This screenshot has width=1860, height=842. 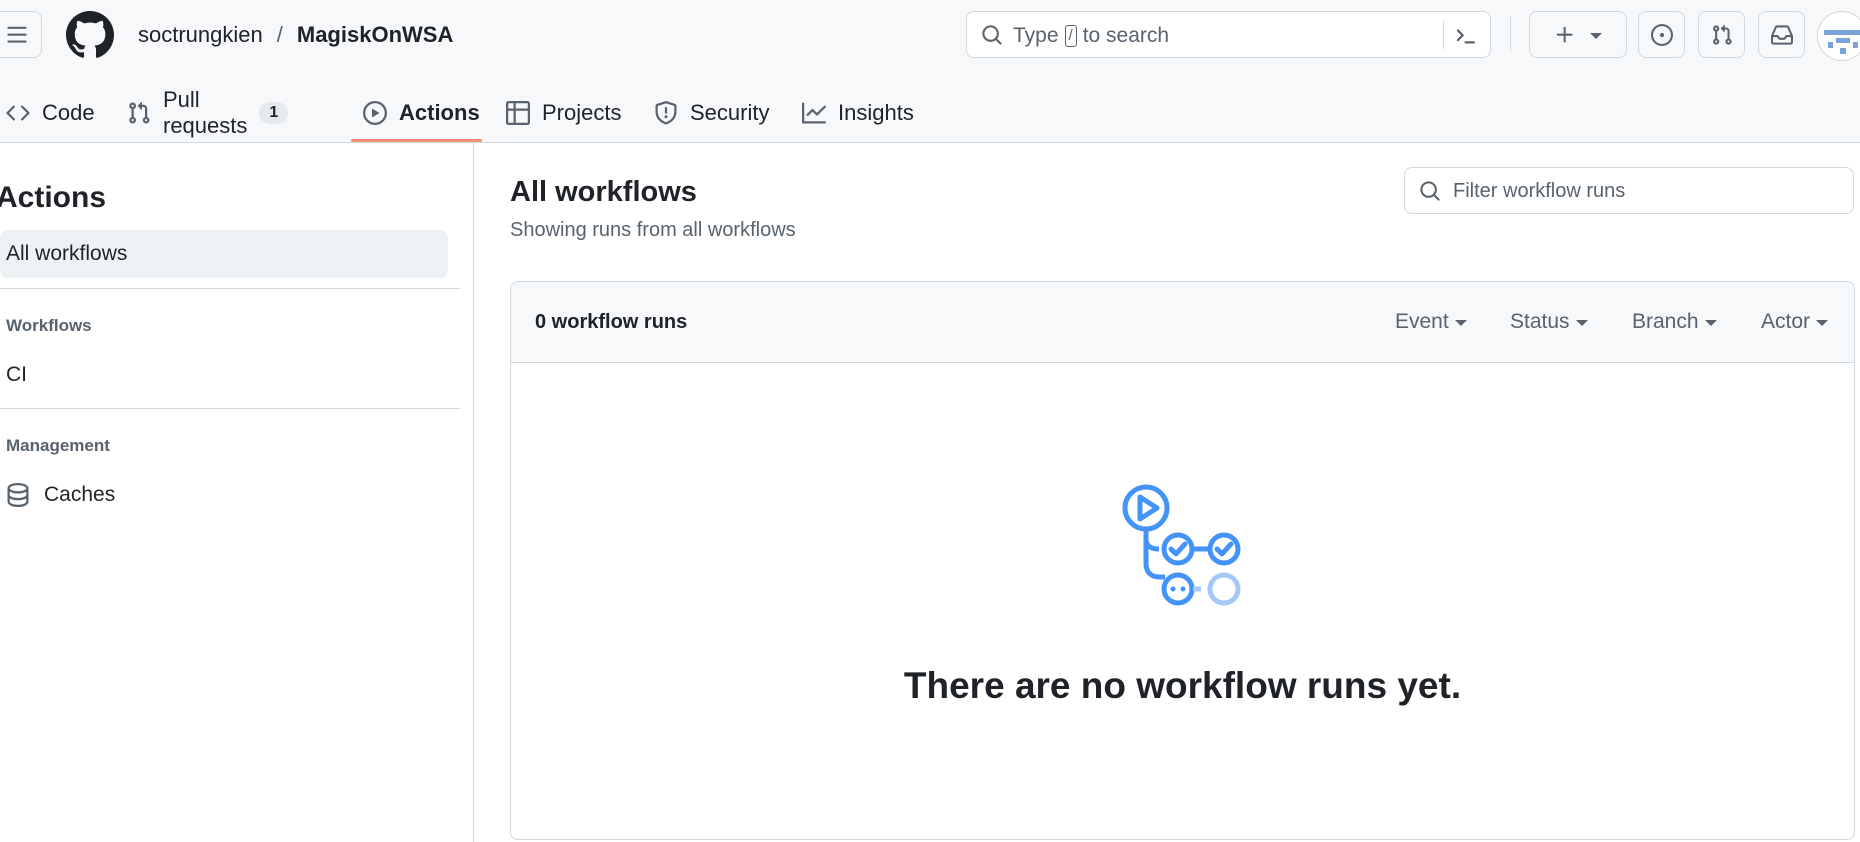 What do you see at coordinates (90, 35) in the screenshot?
I see `github-logo-icon` at bounding box center [90, 35].